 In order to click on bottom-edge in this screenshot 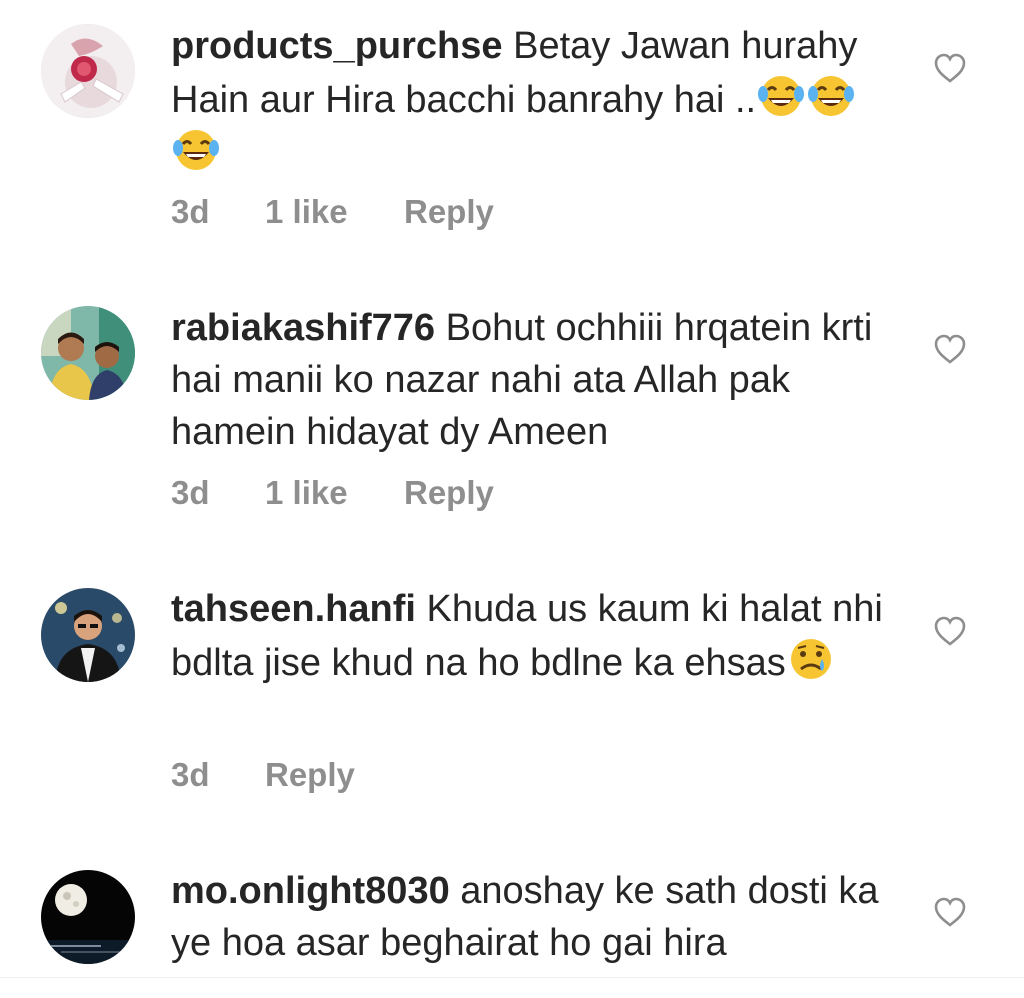, I will do `click(512, 987)`.